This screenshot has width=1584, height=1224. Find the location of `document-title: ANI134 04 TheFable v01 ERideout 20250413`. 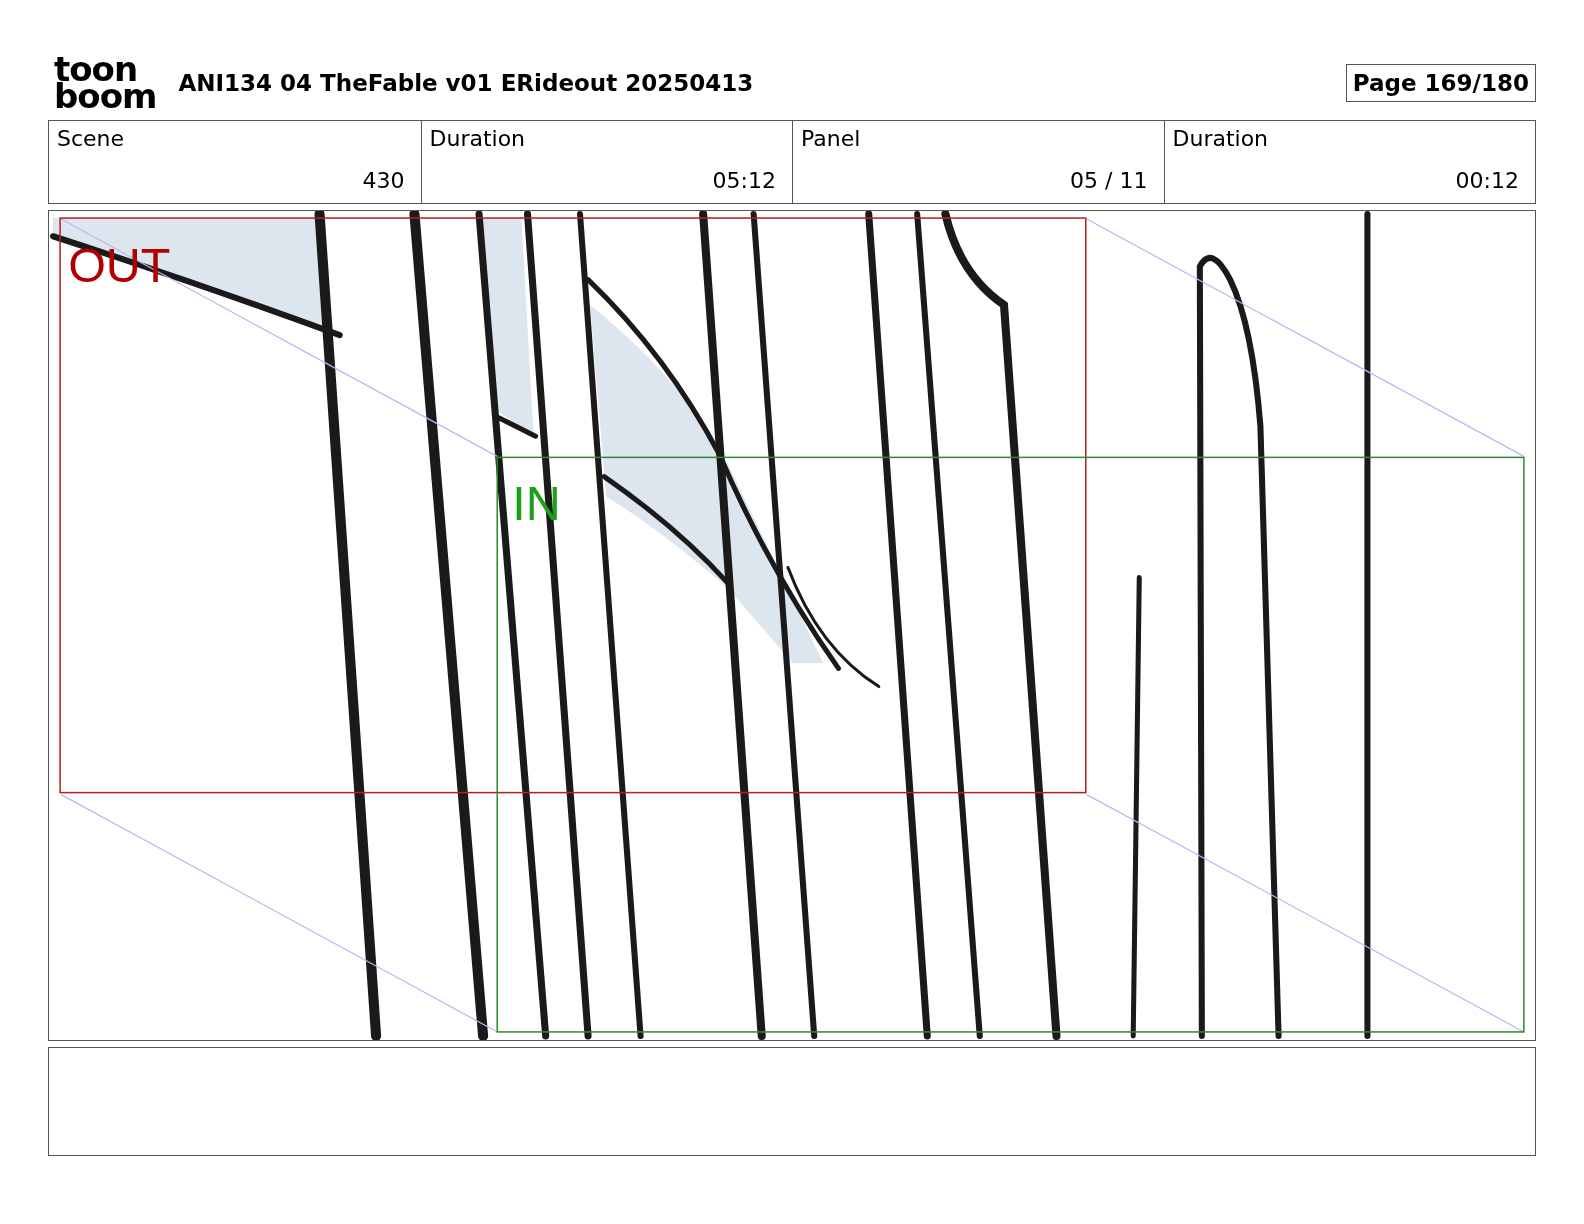

document-title: ANI134 04 TheFable v01 ERideout 20250413 is located at coordinates (466, 83).